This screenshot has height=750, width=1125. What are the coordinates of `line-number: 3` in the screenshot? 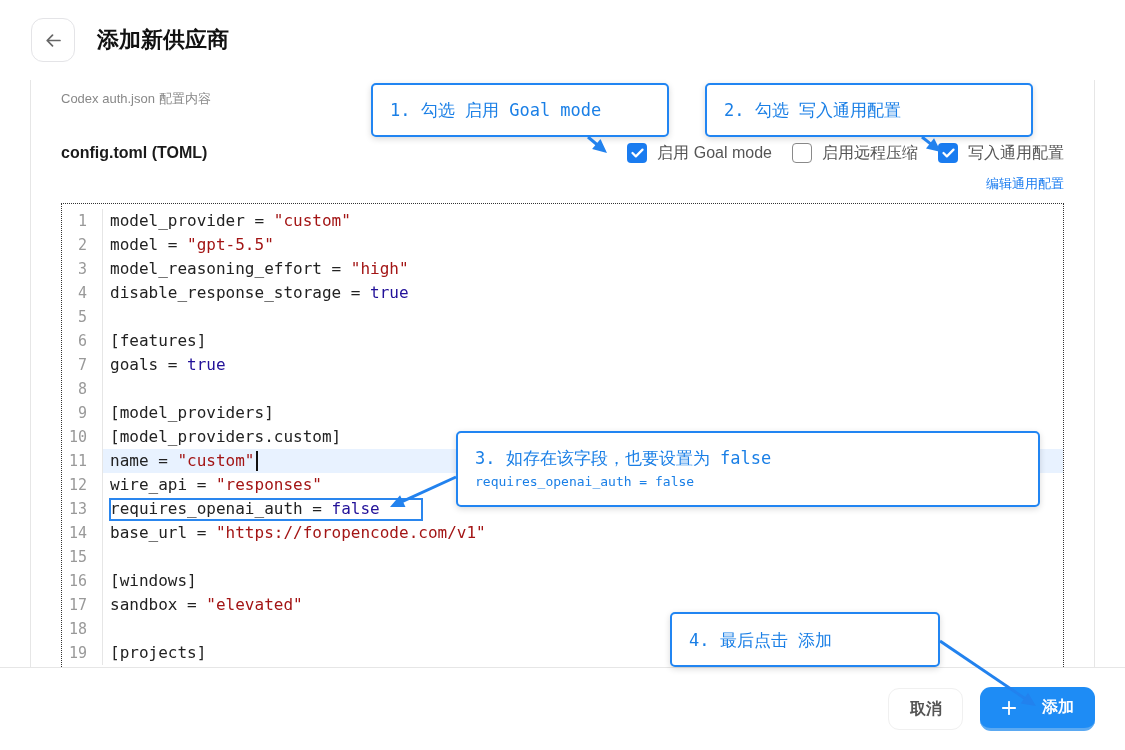 It's located at (82, 269).